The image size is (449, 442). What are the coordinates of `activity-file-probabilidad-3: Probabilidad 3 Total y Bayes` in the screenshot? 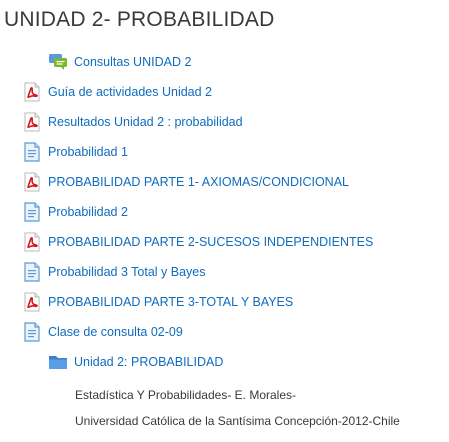 It's located at (114, 272).